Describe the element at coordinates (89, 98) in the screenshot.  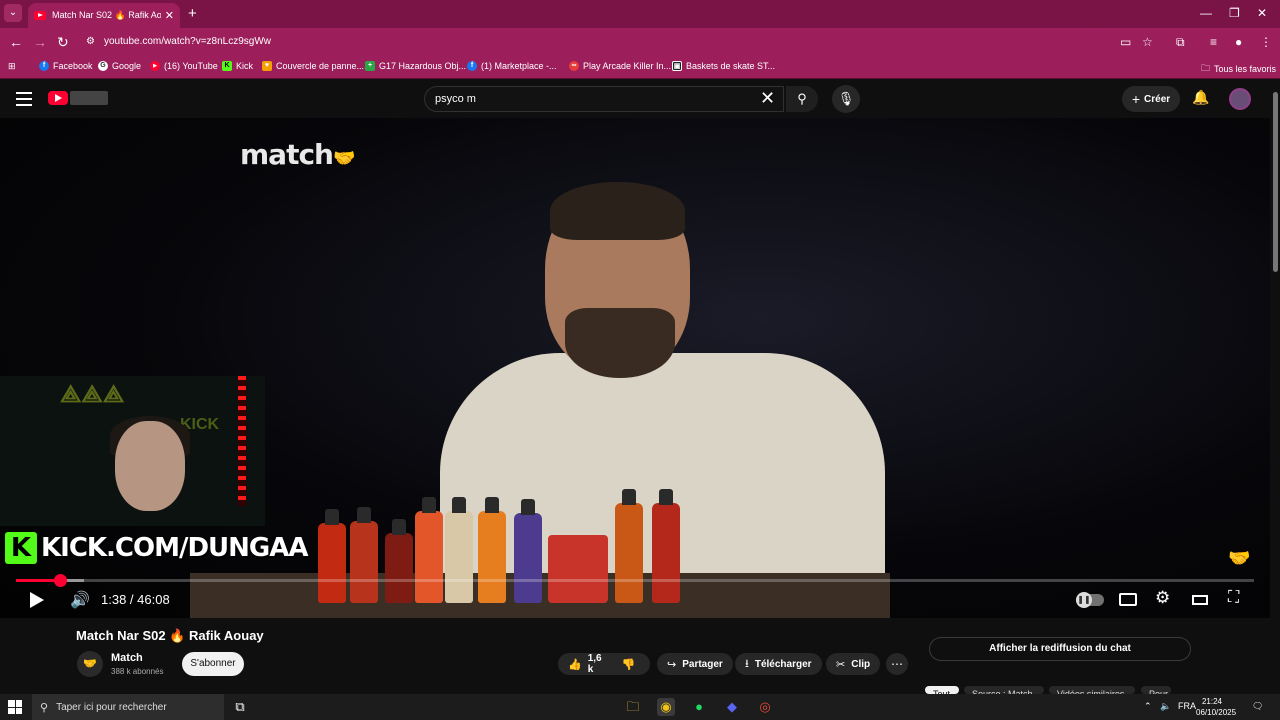
I see `youtube-wordmark-logo` at that location.